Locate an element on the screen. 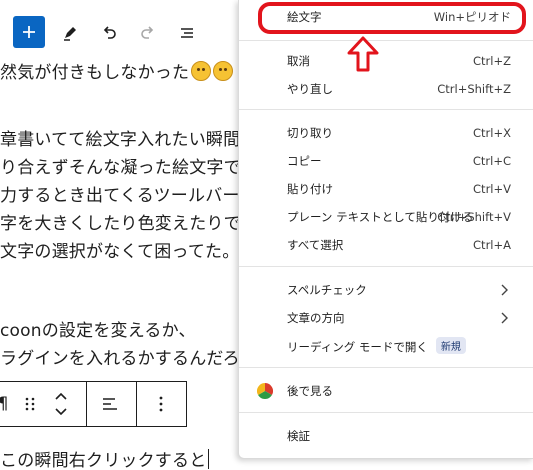  drag-handle is located at coordinates (30, 404).